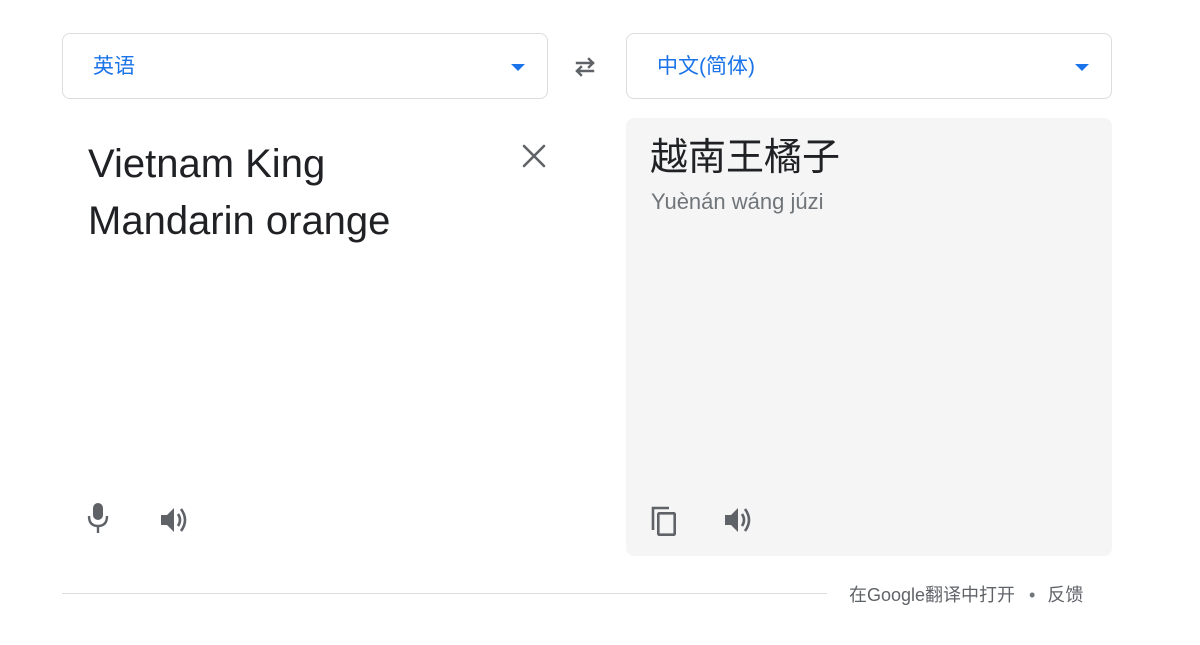  I want to click on close-icon, so click(534, 156).